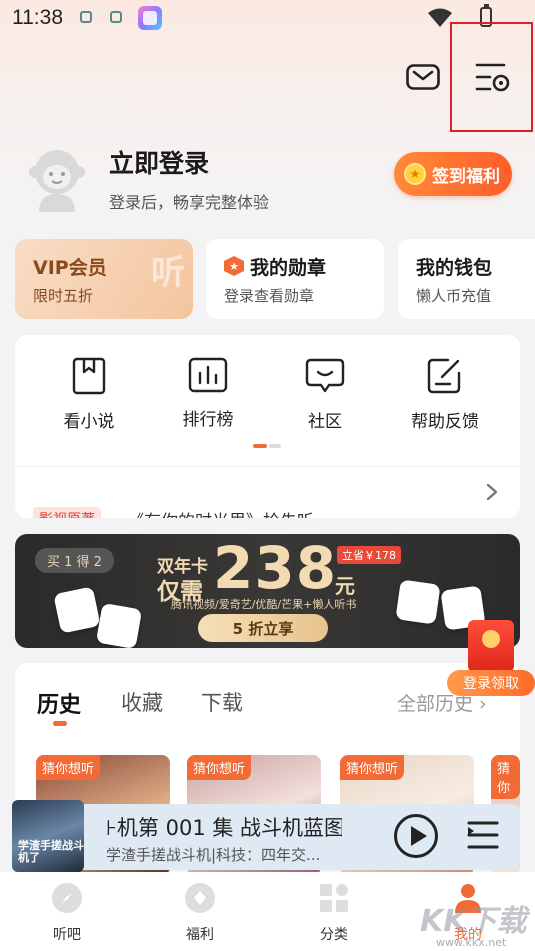  I want to click on tool-feedback: 帮助反馈, so click(445, 394).